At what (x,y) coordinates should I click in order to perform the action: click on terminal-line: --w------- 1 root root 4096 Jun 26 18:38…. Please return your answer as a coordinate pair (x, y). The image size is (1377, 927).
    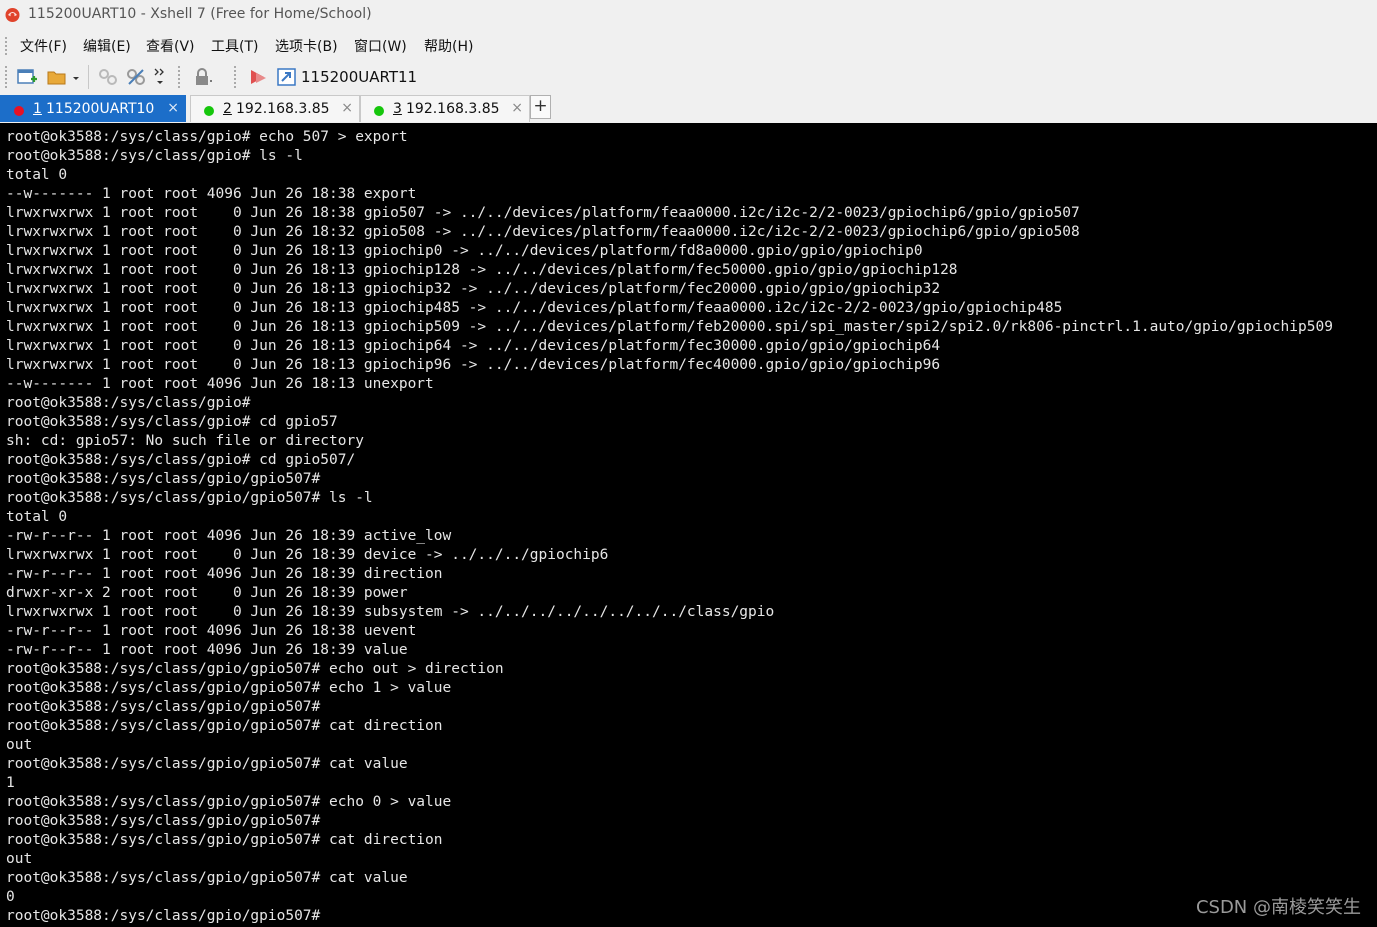
    Looking at the image, I should click on (211, 194).